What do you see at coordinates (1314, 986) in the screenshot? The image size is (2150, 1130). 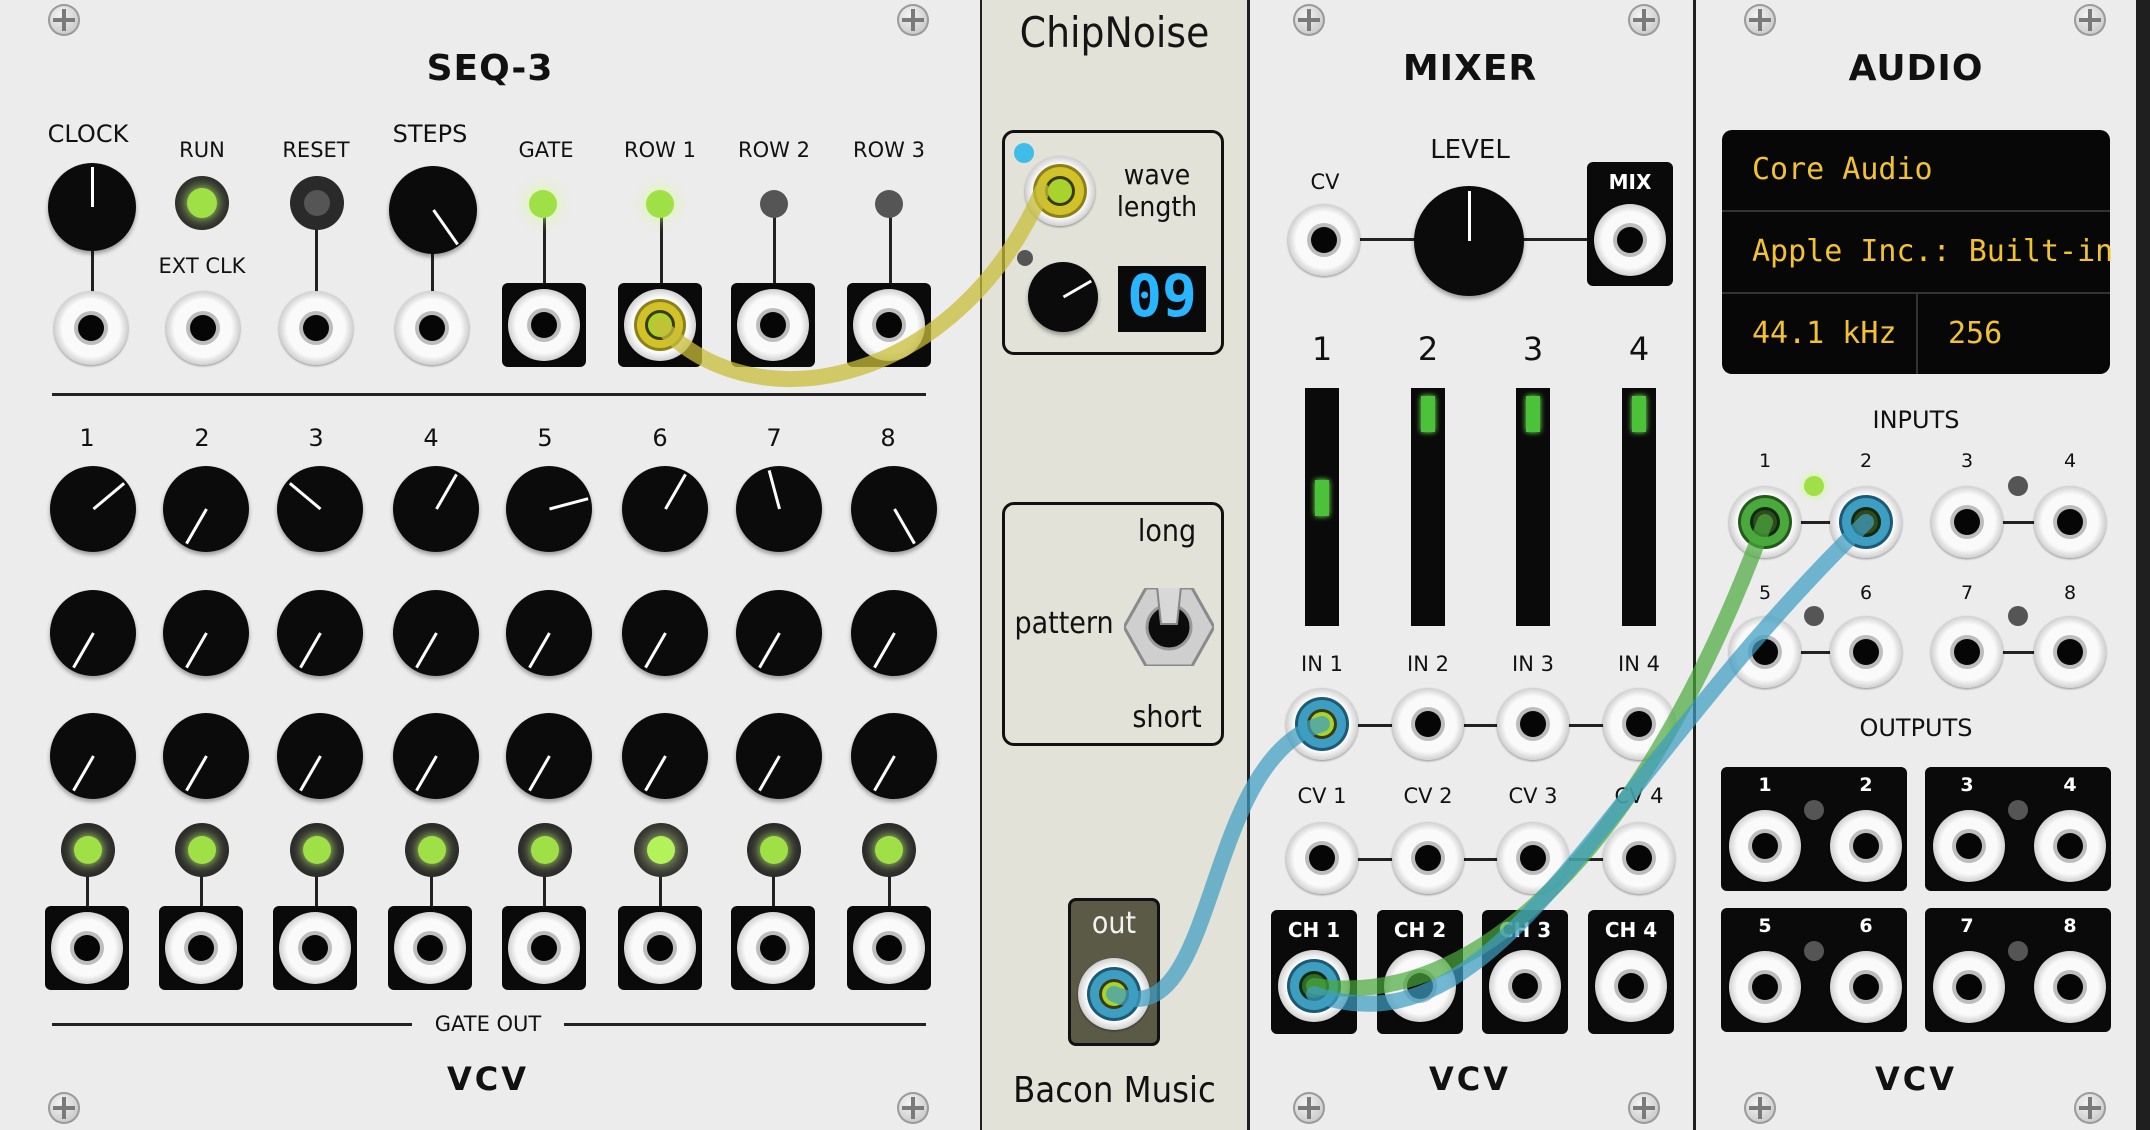 I see `ch1-output-jack` at bounding box center [1314, 986].